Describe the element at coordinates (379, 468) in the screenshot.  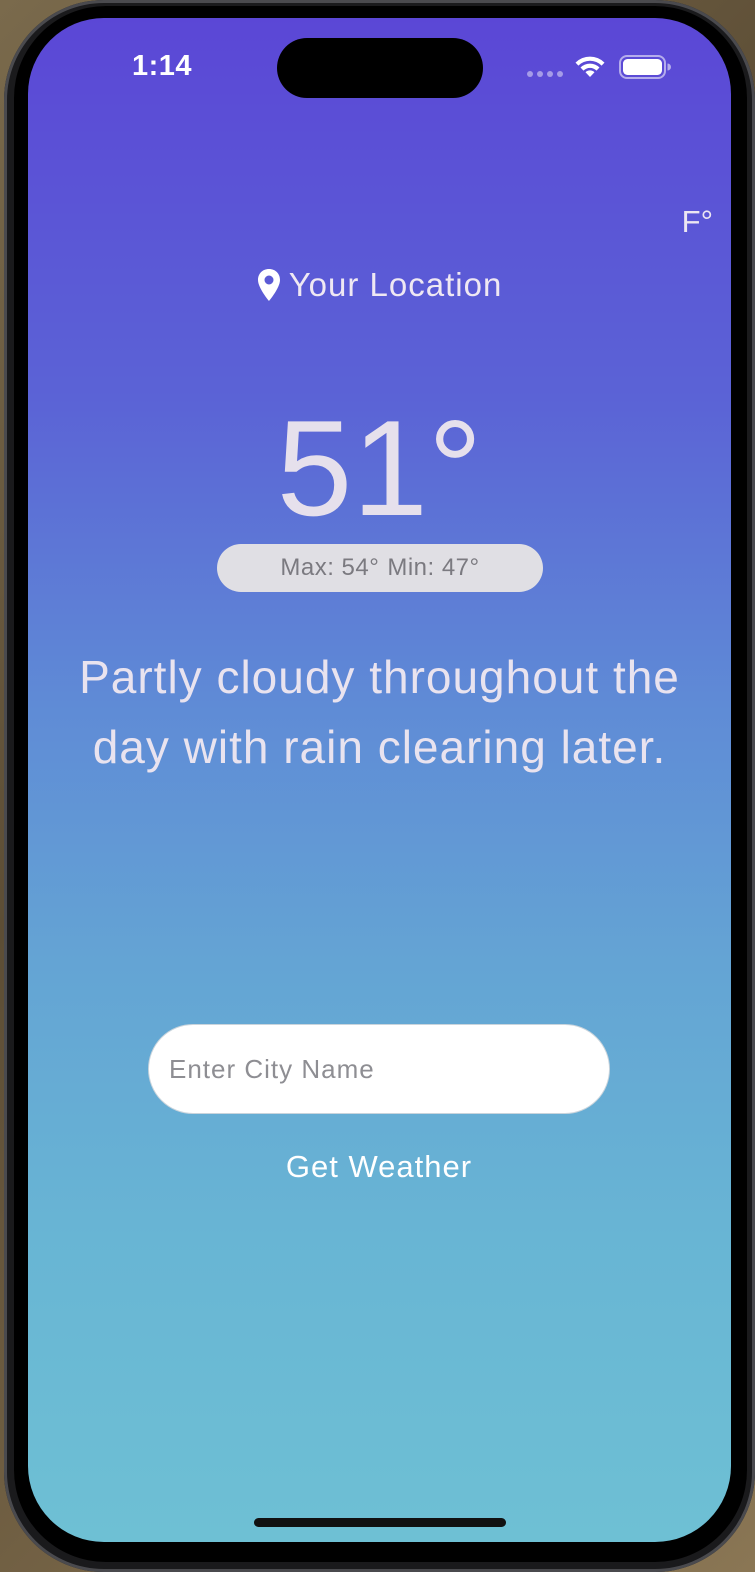
I see `current-temperature: 51°` at that location.